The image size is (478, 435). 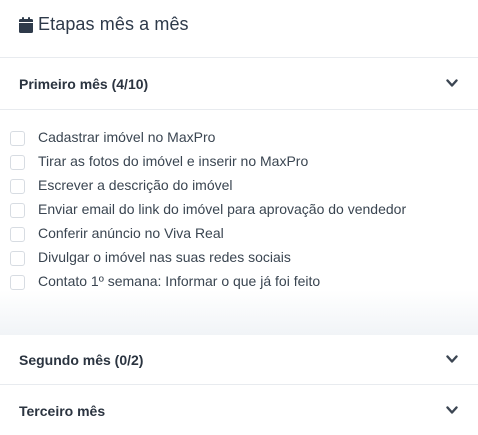 I want to click on task-label: Escrever a descrição do imóvel, so click(x=135, y=185).